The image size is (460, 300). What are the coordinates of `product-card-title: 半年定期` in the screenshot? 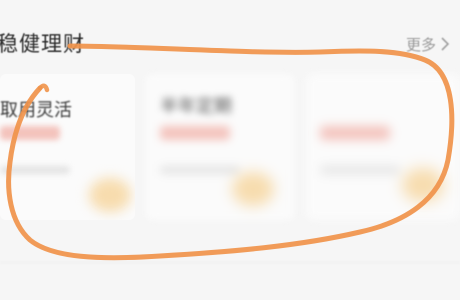 It's located at (196, 106).